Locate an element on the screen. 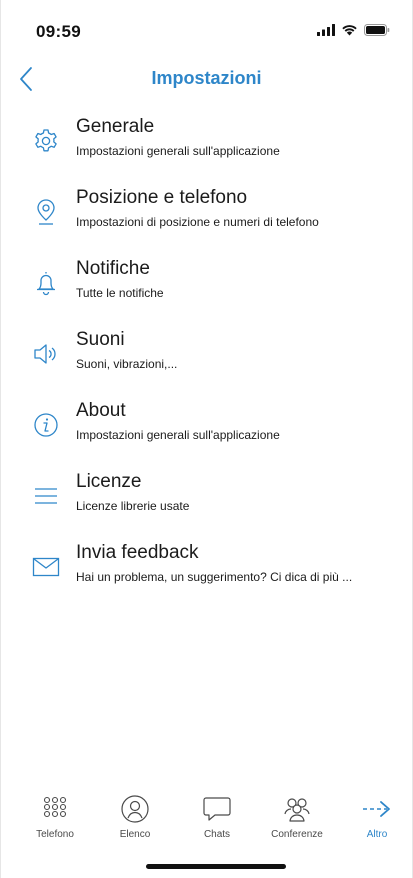 This screenshot has width=413, height=878. settings-item-title: Invia feedback is located at coordinates (137, 552).